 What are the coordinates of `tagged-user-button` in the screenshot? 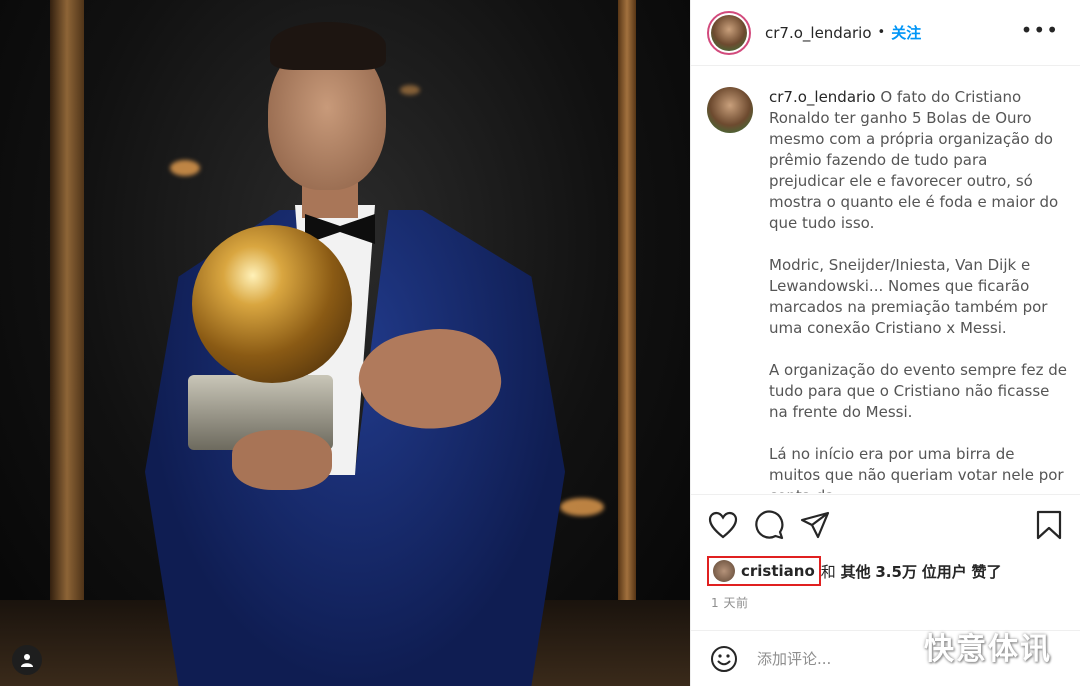 It's located at (27, 660).